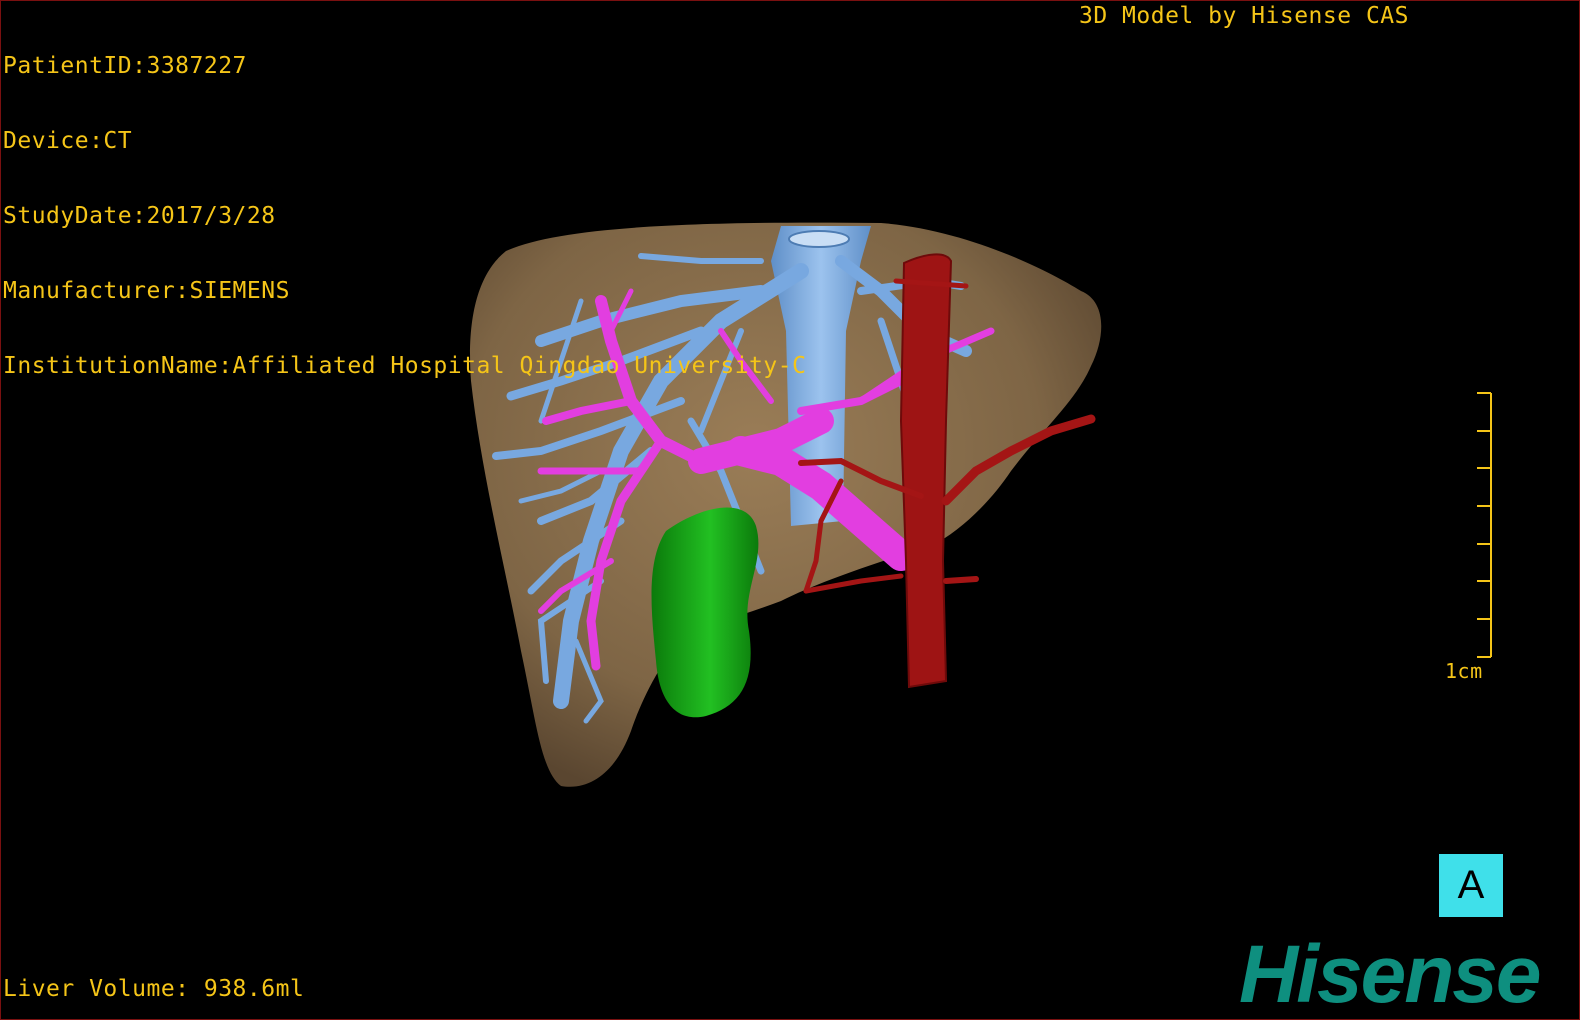 The height and width of the screenshot is (1020, 1580). I want to click on manufacturer: Manufacturer:SIEMENS, so click(146, 291).